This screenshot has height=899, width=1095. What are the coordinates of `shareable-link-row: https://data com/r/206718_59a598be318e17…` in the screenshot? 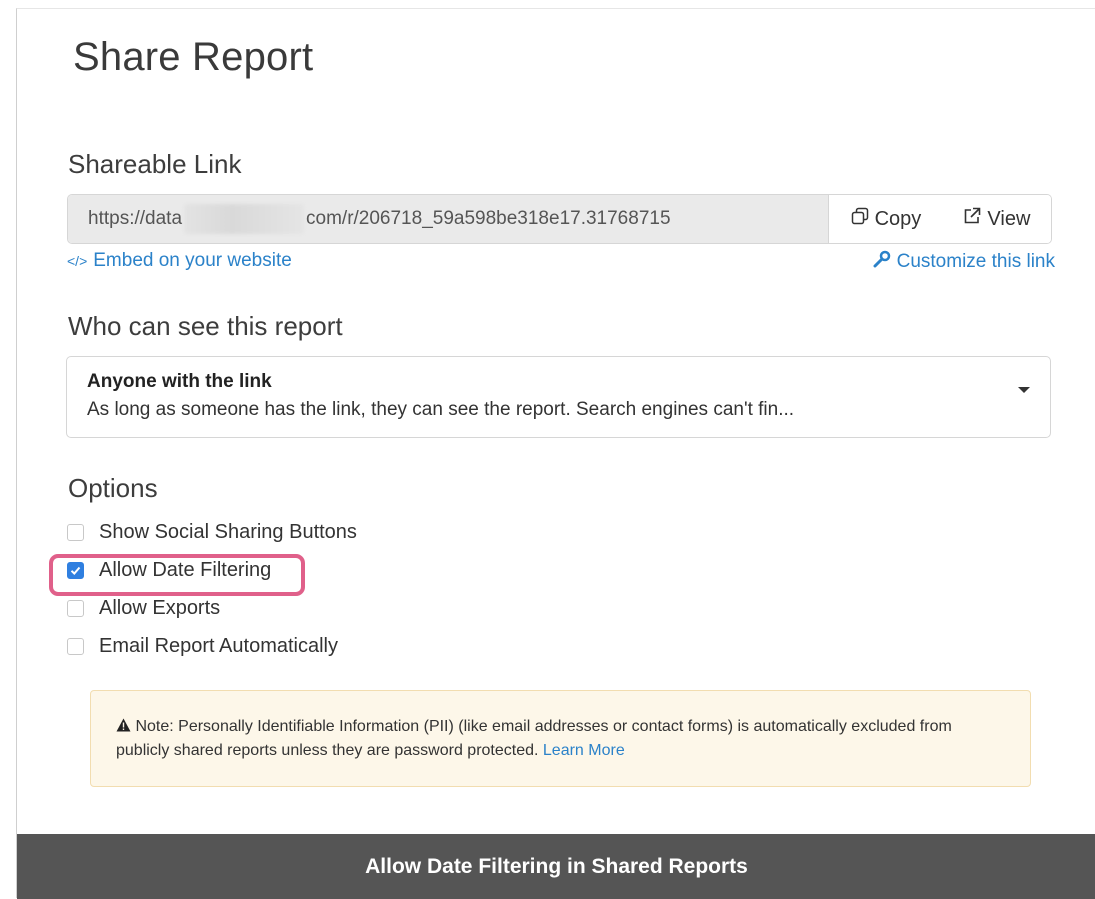 It's located at (559, 219).